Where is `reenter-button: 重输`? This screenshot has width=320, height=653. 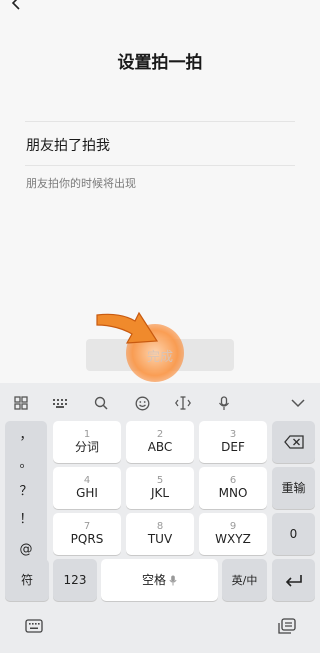
reenter-button: 重输 is located at coordinates (293, 488).